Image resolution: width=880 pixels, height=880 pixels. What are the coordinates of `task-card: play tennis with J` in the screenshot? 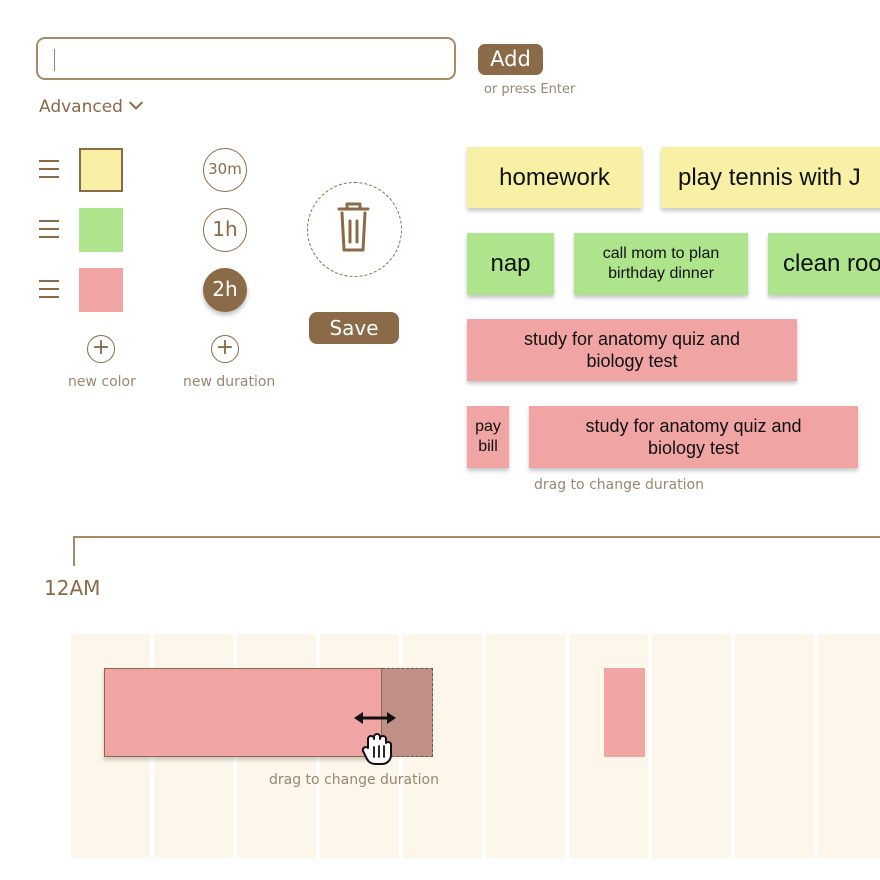 It's located at (770, 177).